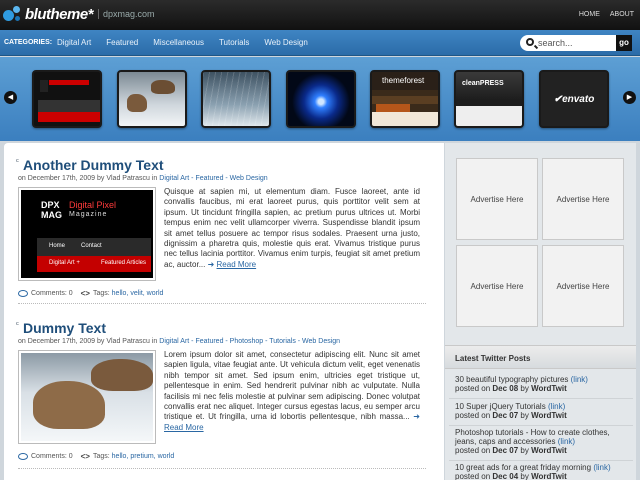  What do you see at coordinates (405, 99) in the screenshot?
I see `carousel-thumb-themeforest: themeforest` at bounding box center [405, 99].